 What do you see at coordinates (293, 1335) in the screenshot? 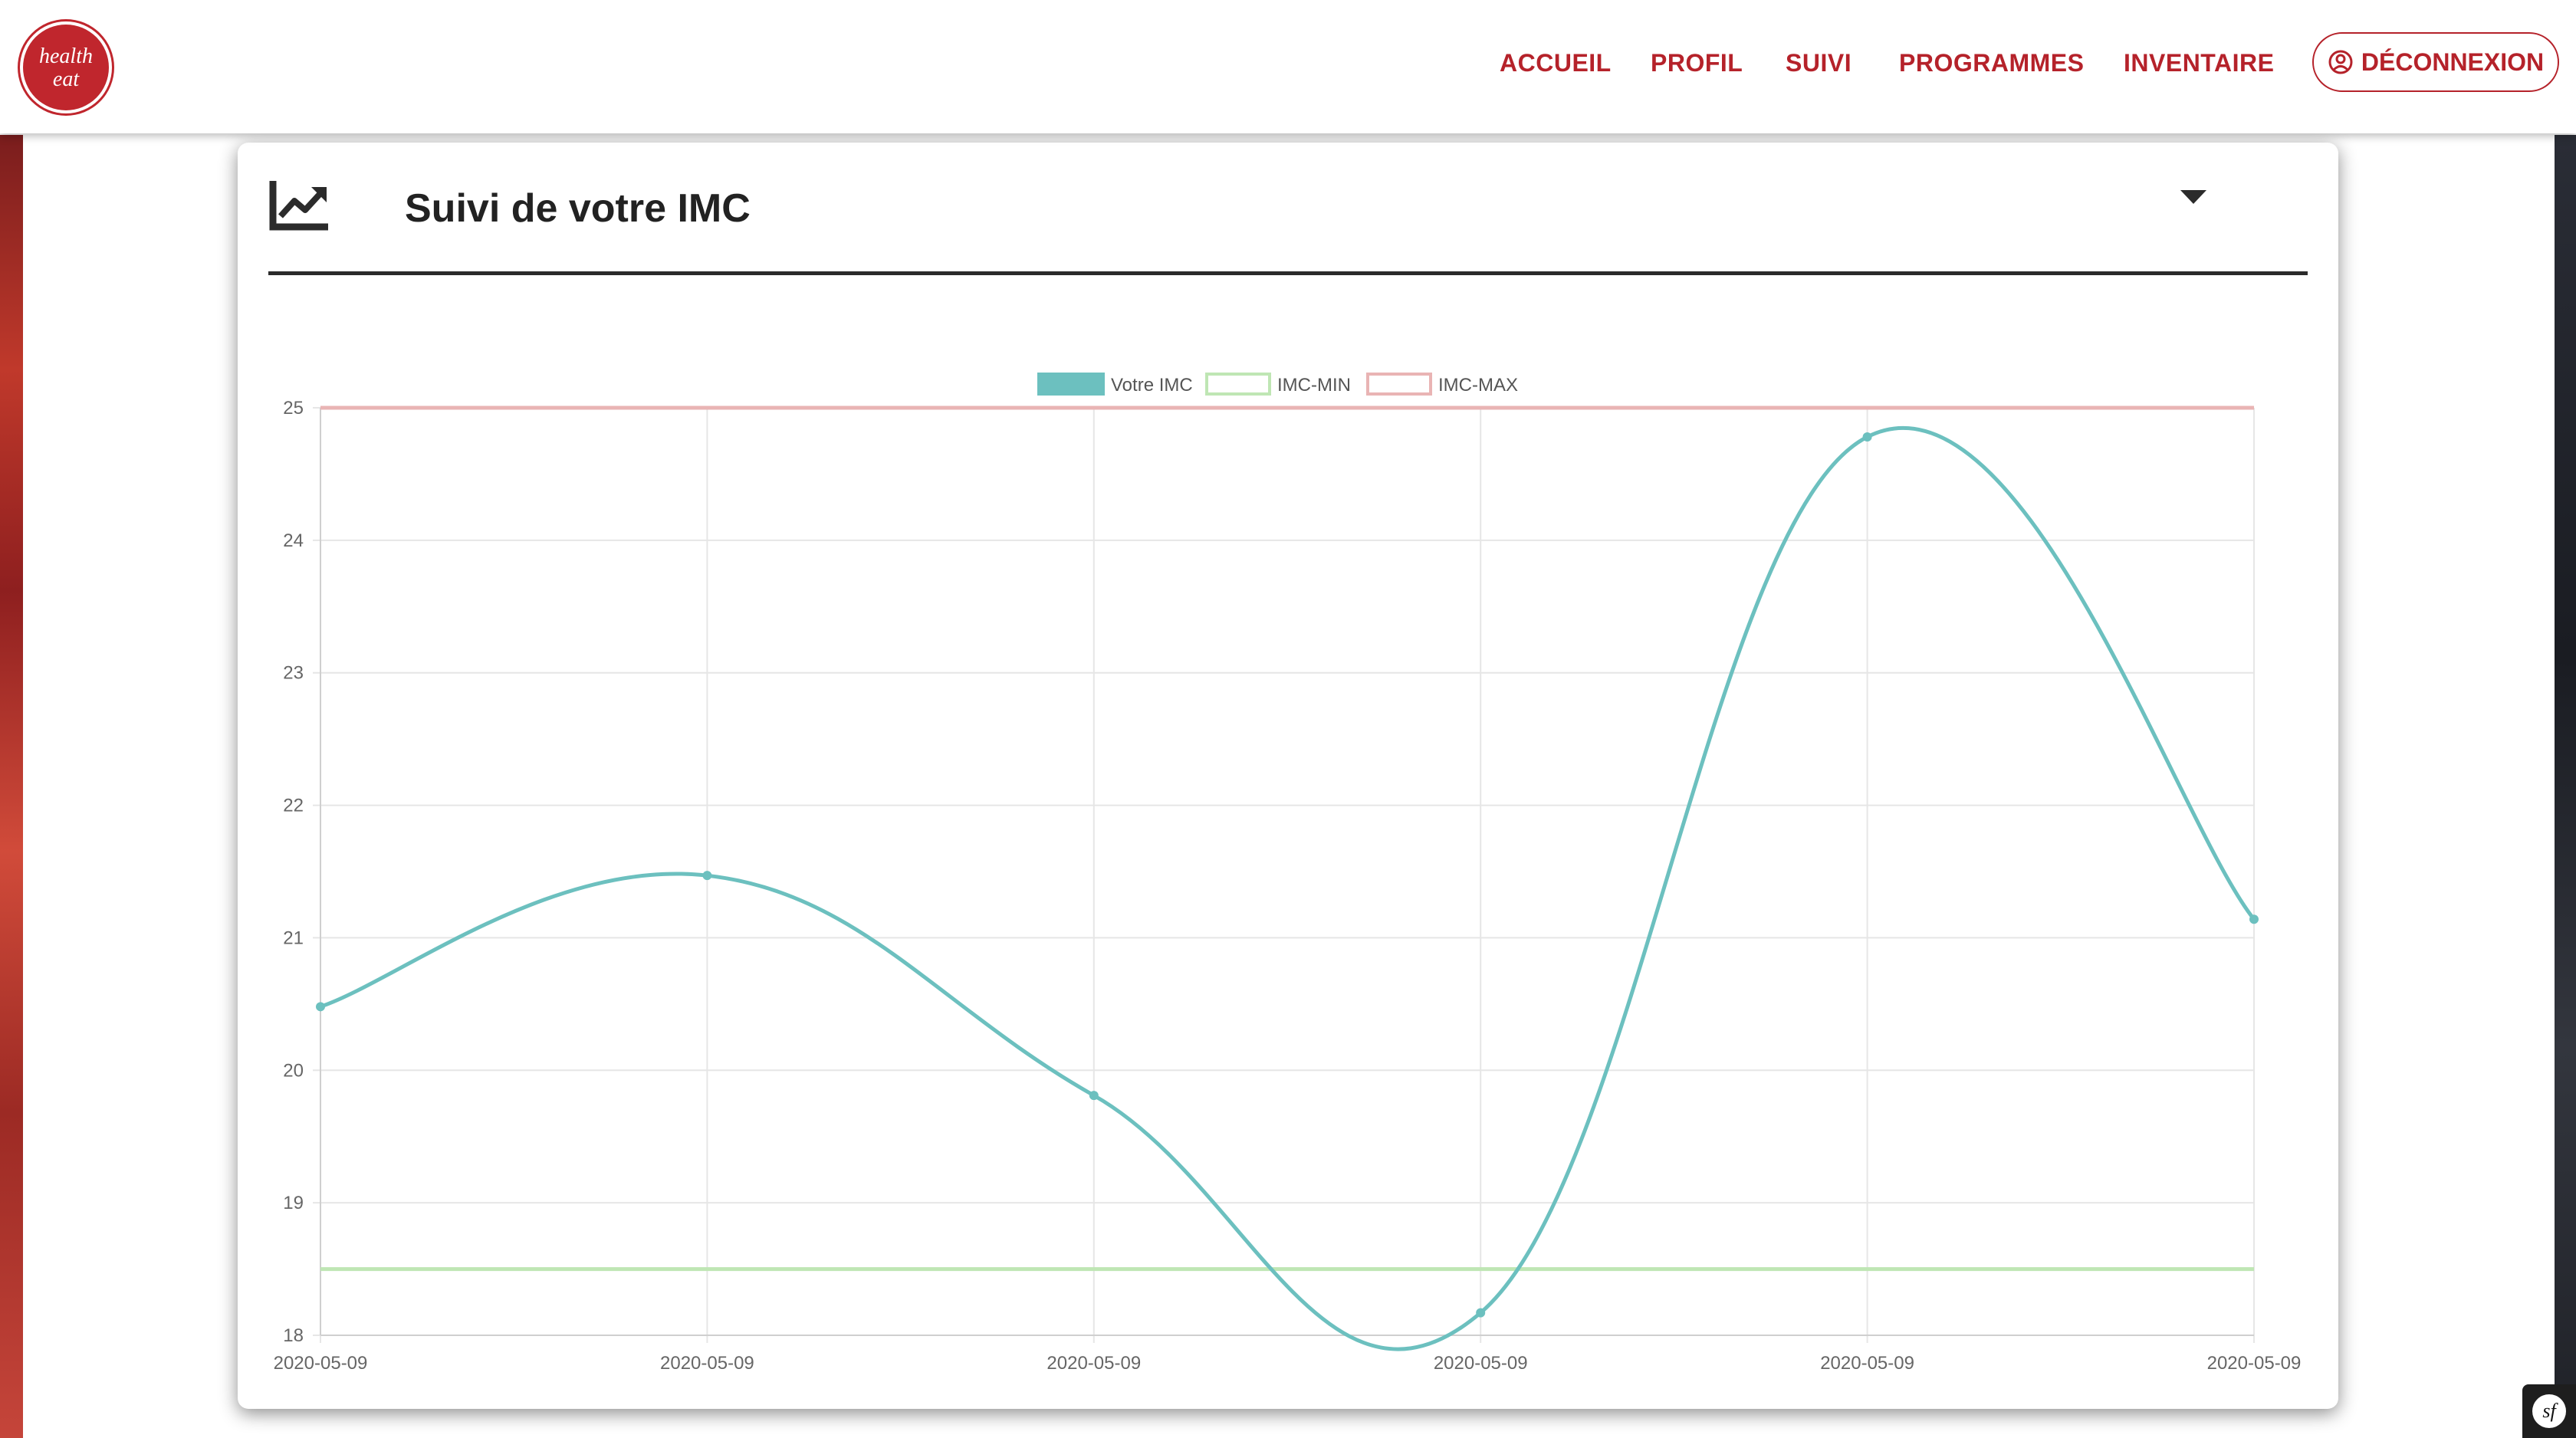
I see `y-tick-label: 18` at bounding box center [293, 1335].